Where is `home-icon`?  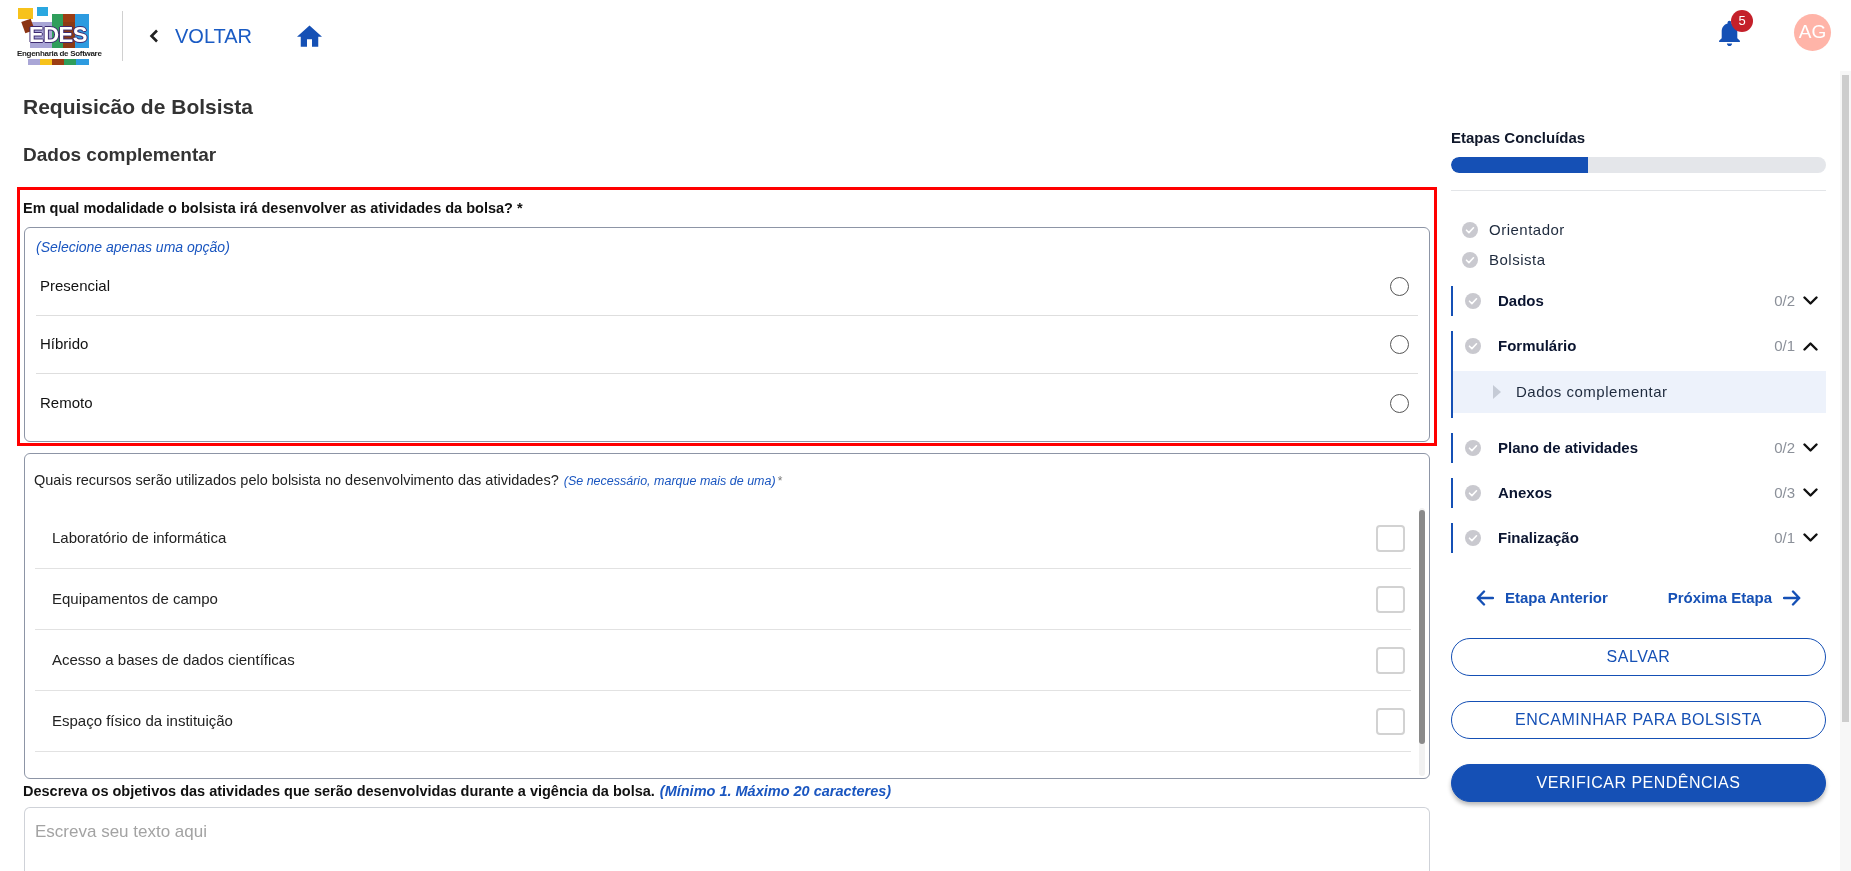 home-icon is located at coordinates (310, 35).